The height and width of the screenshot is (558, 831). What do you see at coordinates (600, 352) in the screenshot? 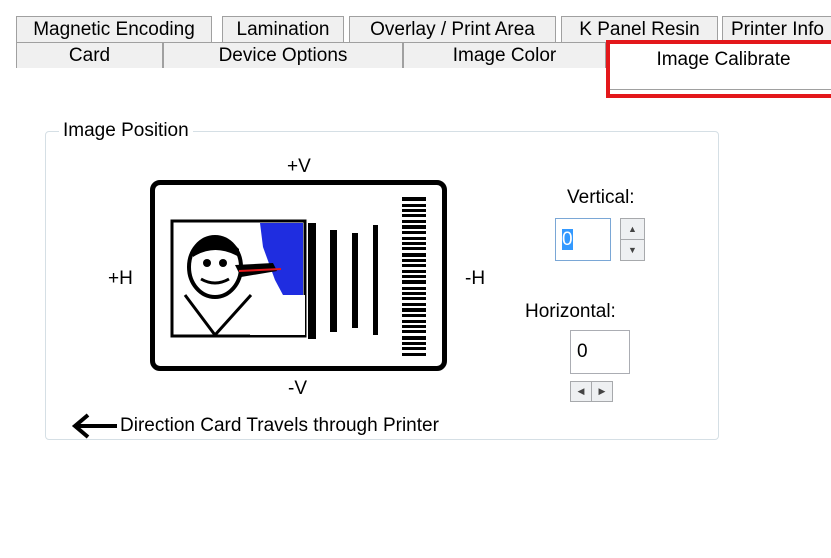
I see `horizontal-input: 0` at bounding box center [600, 352].